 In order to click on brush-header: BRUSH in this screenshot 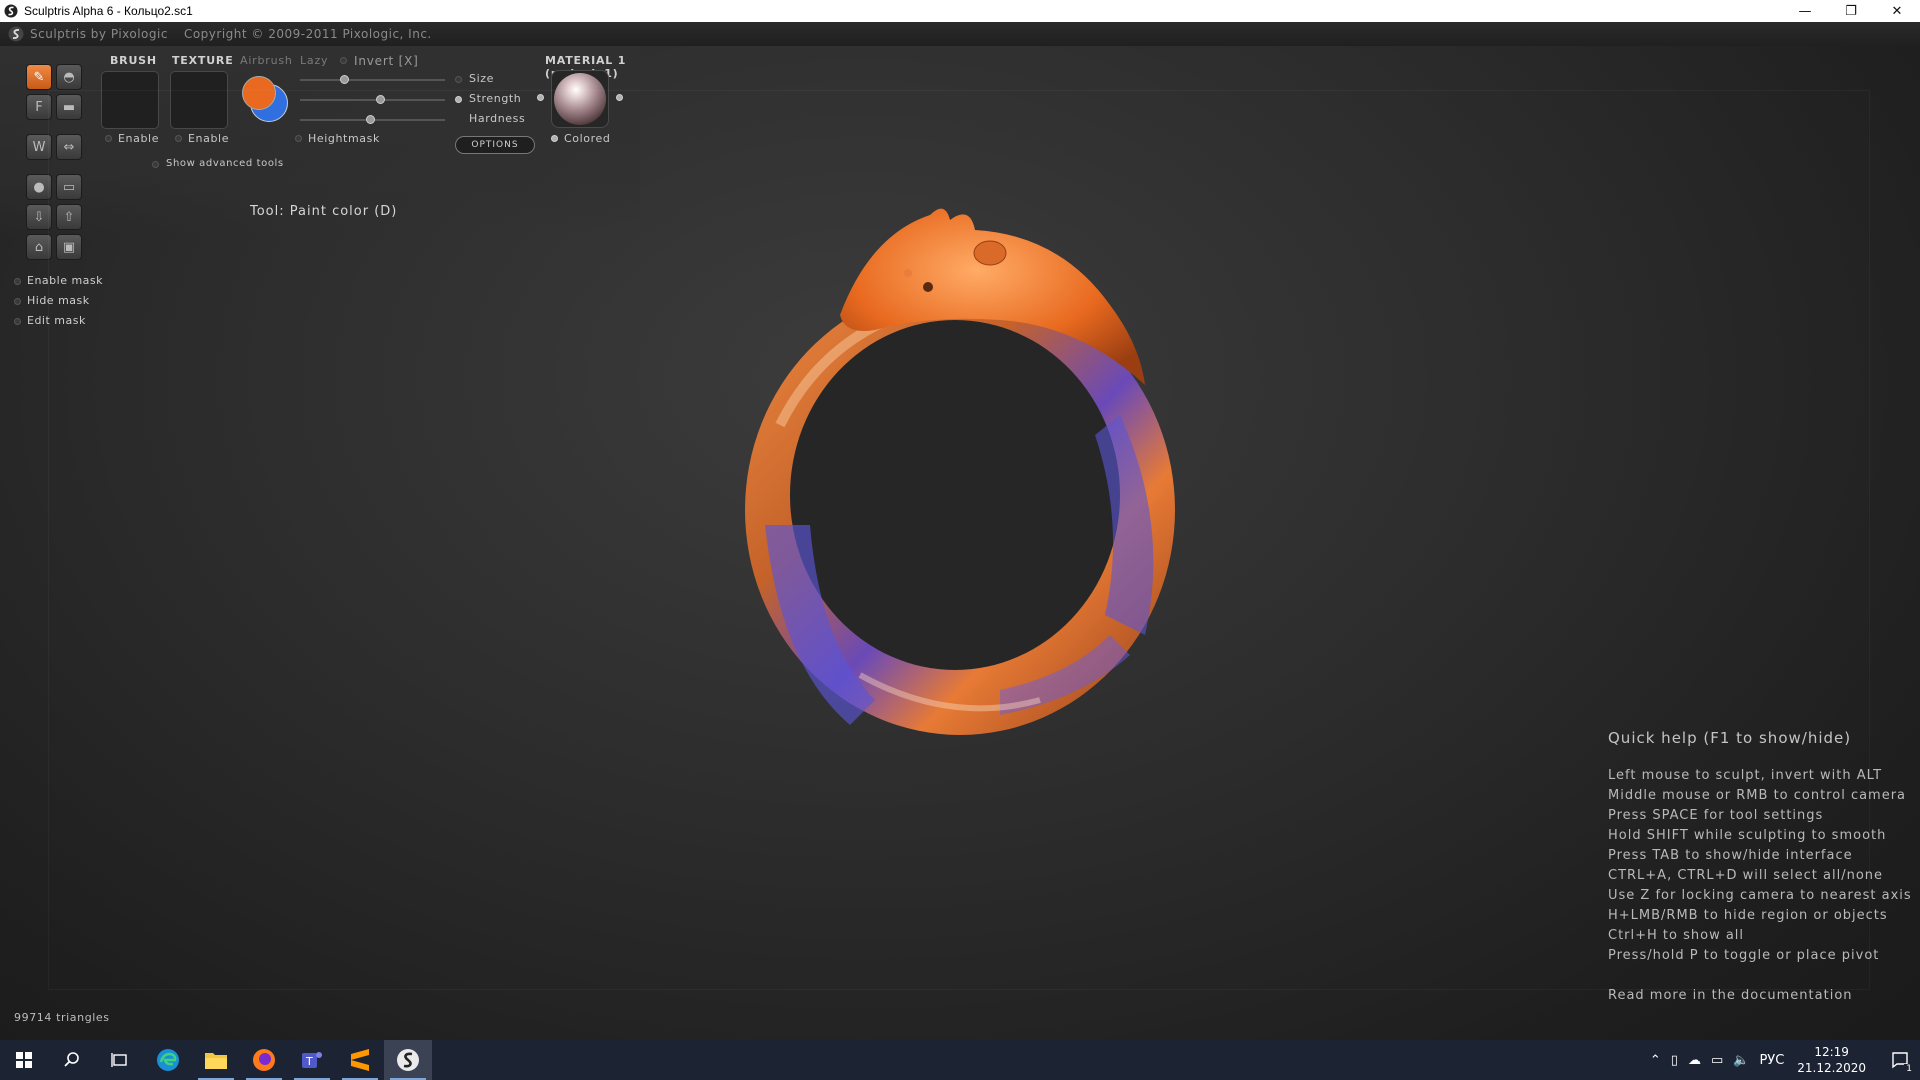, I will do `click(133, 60)`.